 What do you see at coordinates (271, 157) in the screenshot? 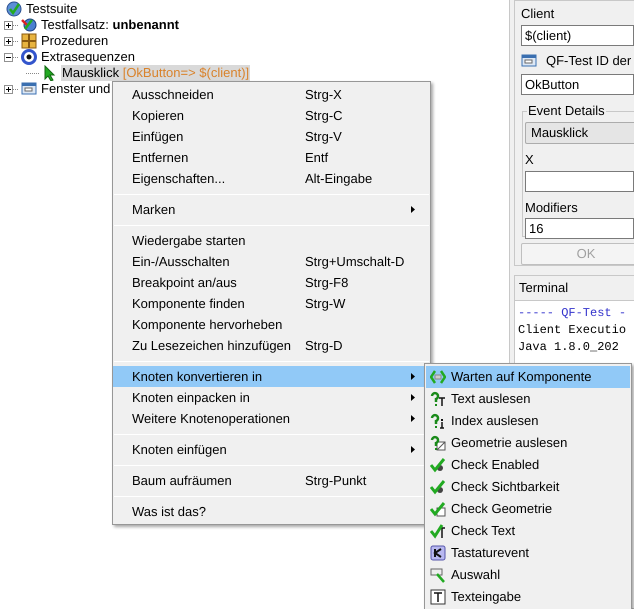
I see `menu-item: Entfernen Entf` at bounding box center [271, 157].